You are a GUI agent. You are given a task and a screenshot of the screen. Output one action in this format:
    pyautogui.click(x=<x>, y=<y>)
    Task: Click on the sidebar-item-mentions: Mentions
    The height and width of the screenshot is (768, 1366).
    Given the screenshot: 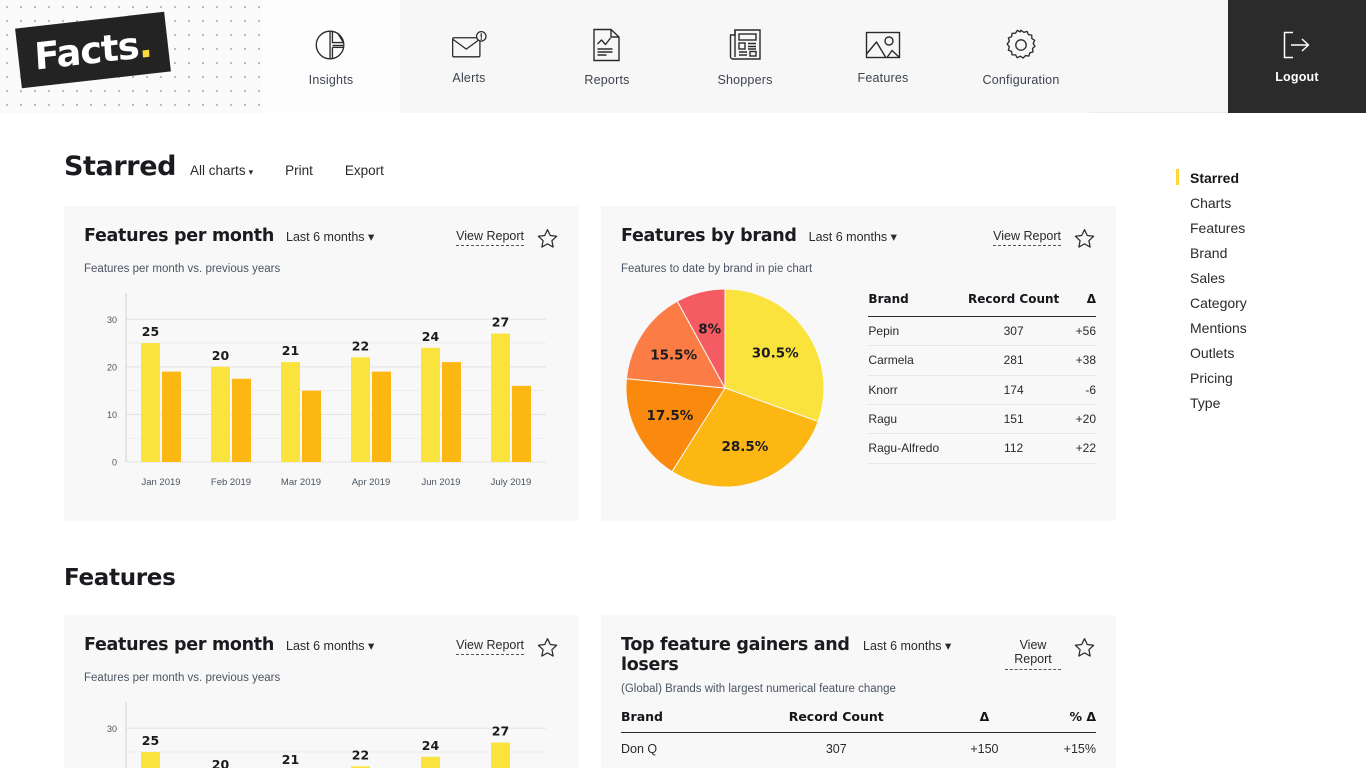 What is the action you would take?
    pyautogui.click(x=1271, y=327)
    